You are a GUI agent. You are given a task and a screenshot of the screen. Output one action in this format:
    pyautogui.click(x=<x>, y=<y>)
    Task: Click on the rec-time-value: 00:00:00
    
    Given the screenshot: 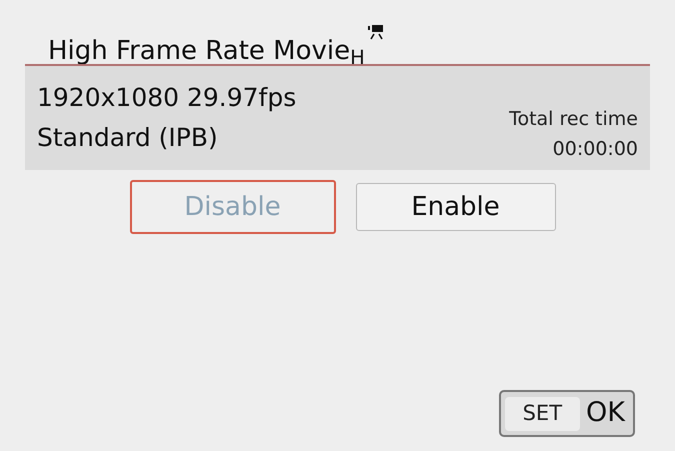 What is the action you would take?
    pyautogui.click(x=595, y=149)
    